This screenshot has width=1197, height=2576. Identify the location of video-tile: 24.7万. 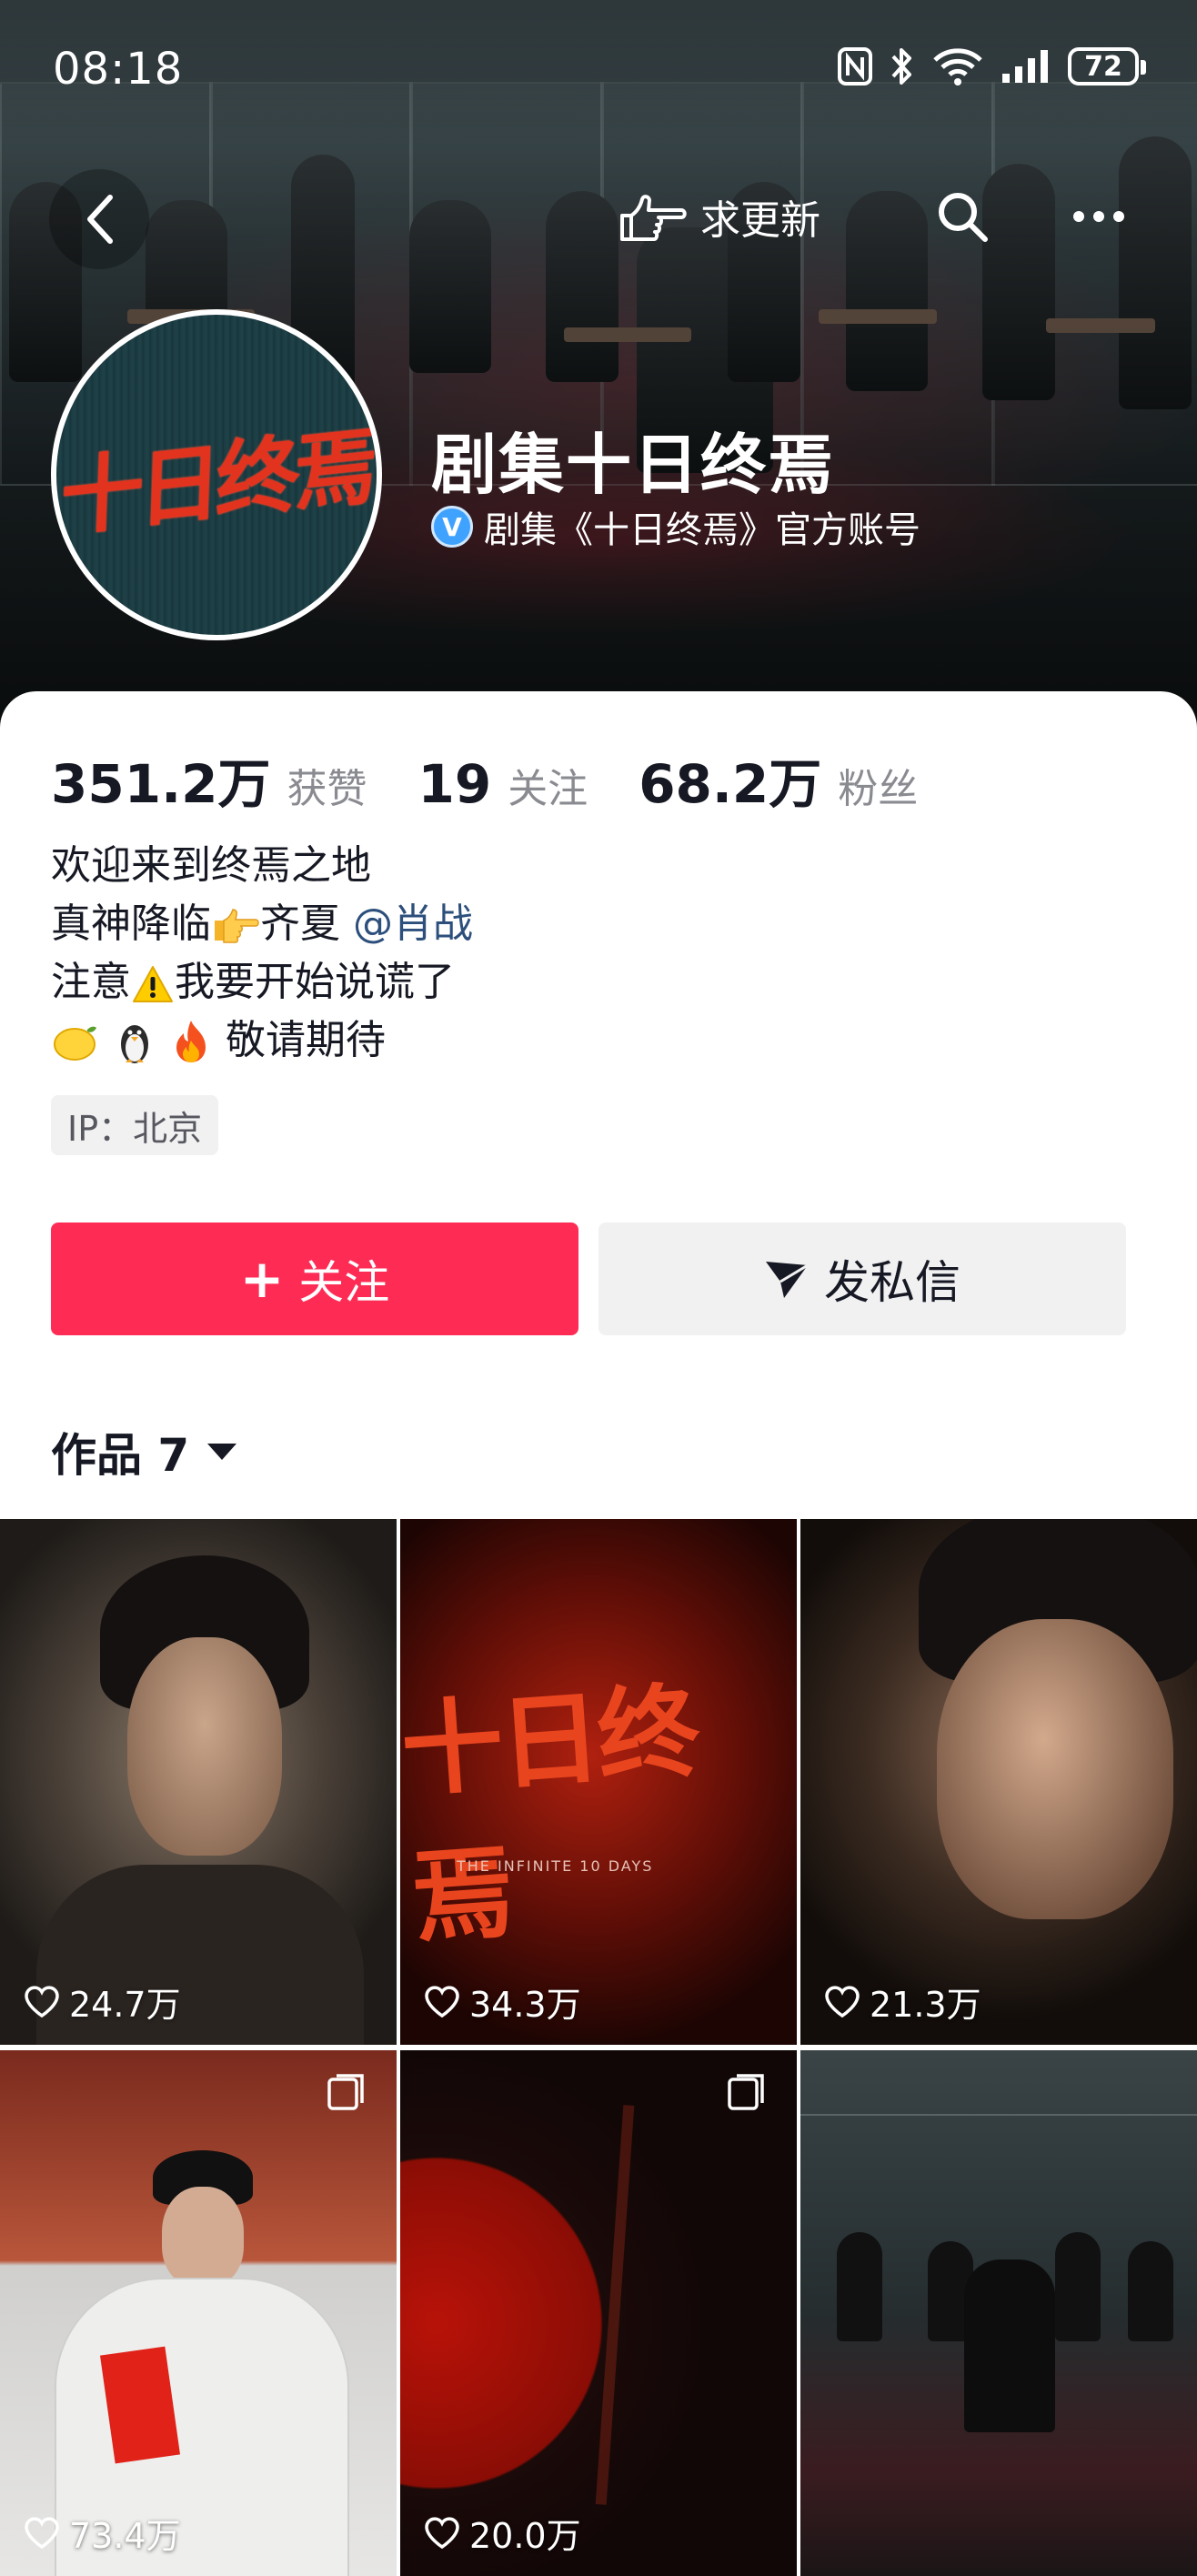
(198, 1782).